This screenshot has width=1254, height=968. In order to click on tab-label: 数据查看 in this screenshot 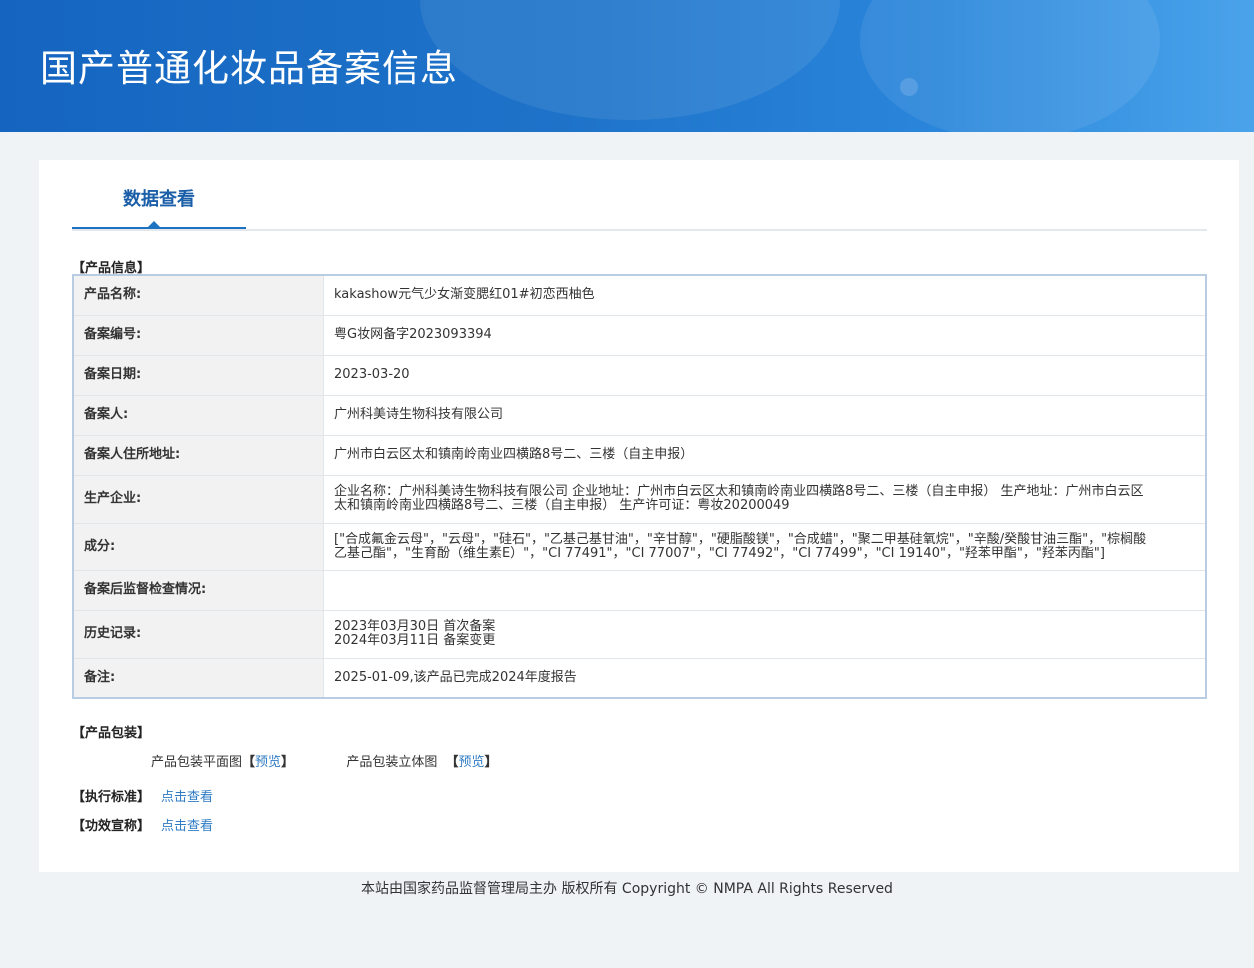, I will do `click(159, 199)`.